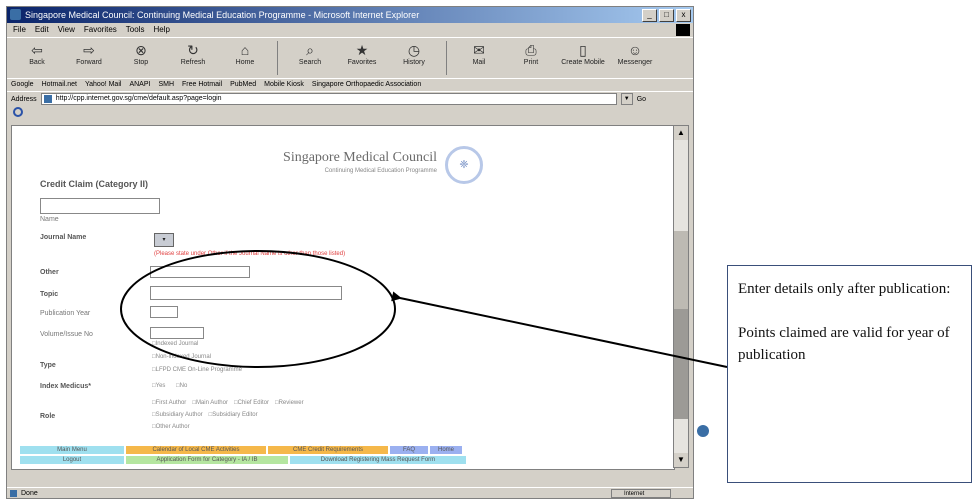  What do you see at coordinates (559, 329) in the screenshot?
I see `callout-arrow` at bounding box center [559, 329].